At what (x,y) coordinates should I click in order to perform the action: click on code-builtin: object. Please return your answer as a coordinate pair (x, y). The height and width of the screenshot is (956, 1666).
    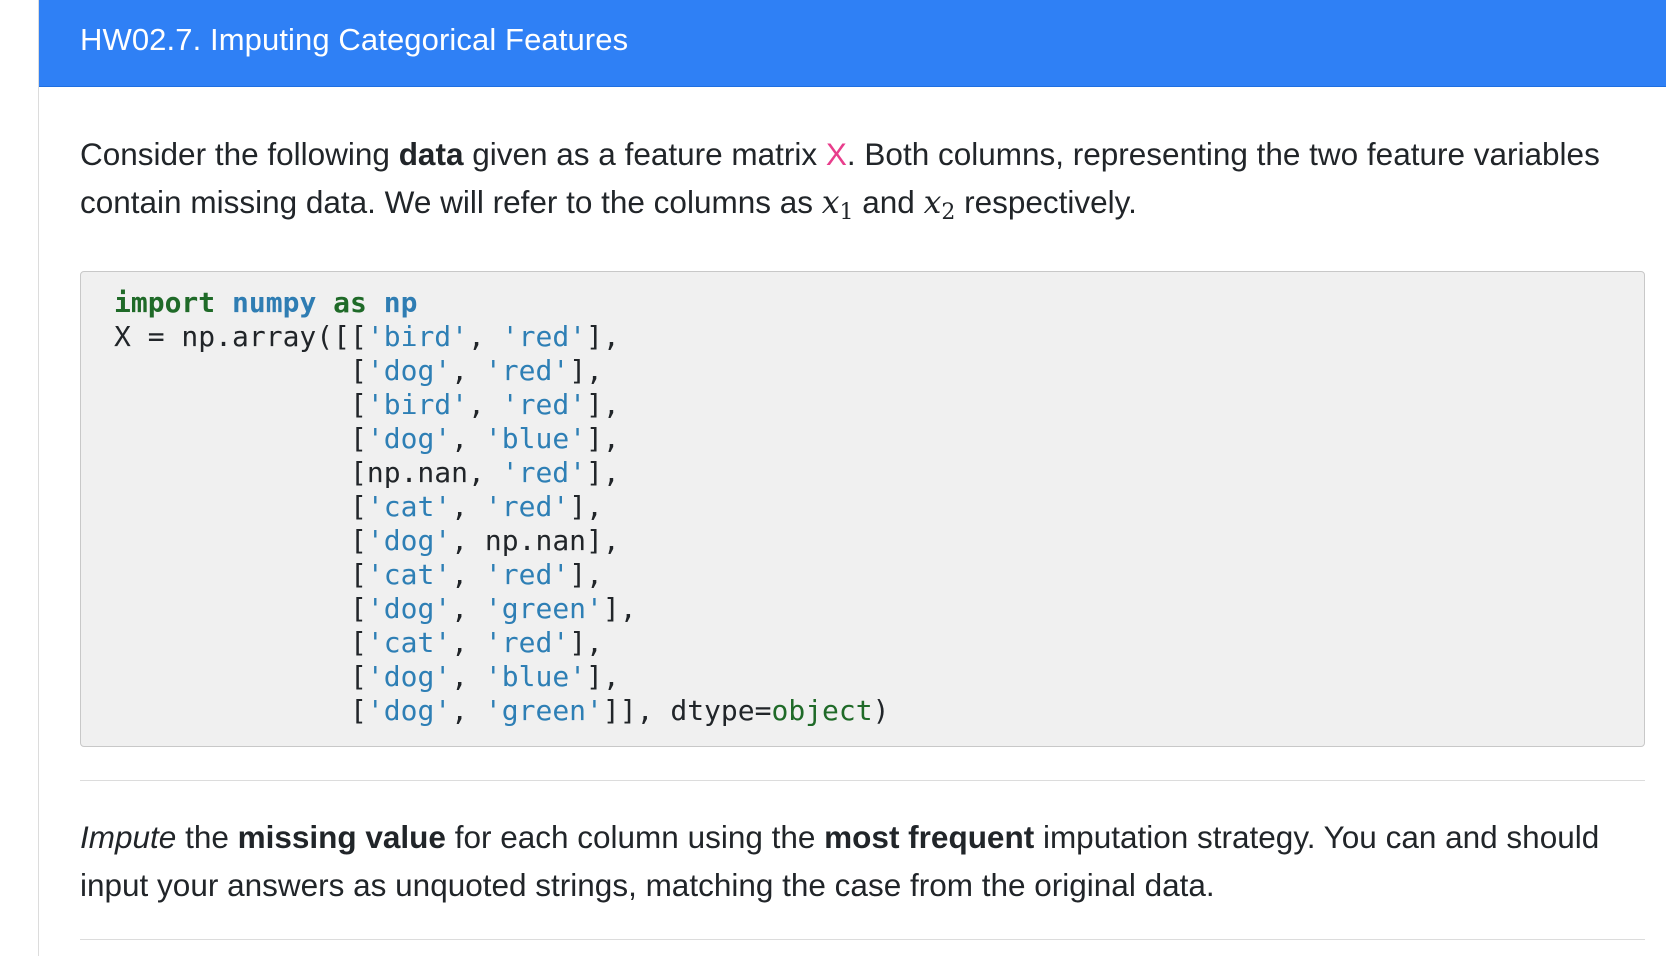
    Looking at the image, I should click on (822, 710).